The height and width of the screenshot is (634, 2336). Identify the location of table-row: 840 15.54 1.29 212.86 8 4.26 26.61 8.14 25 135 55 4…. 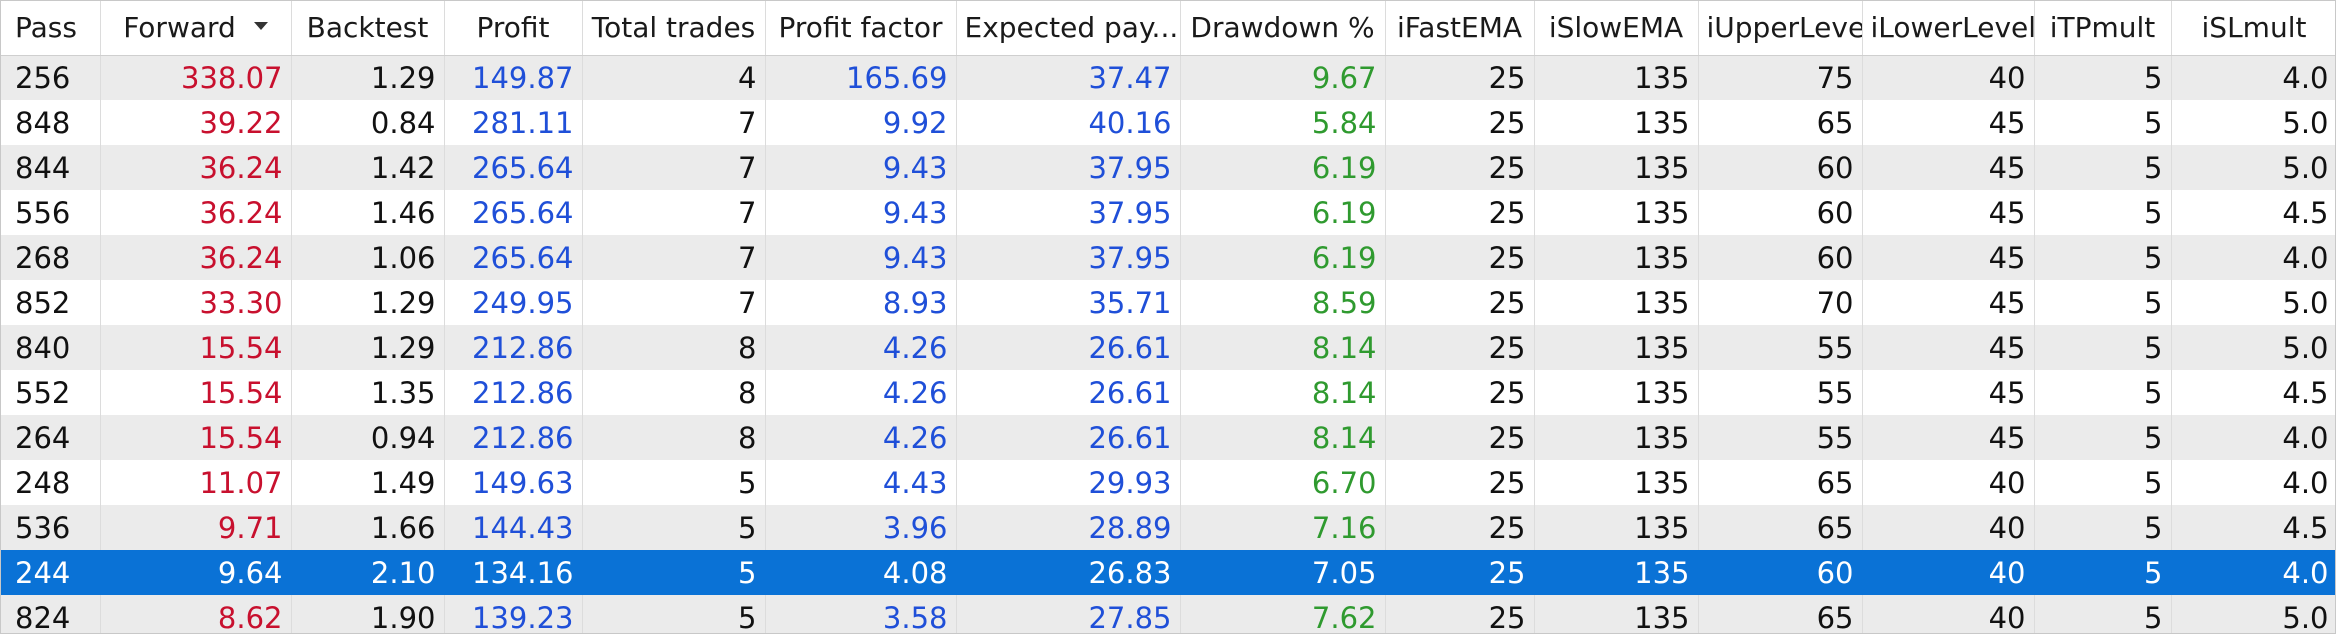
(1168, 347).